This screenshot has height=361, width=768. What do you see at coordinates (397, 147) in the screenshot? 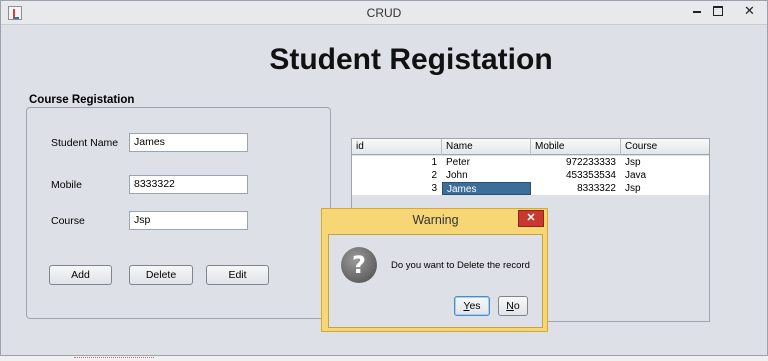
I see `column-header-id: id` at bounding box center [397, 147].